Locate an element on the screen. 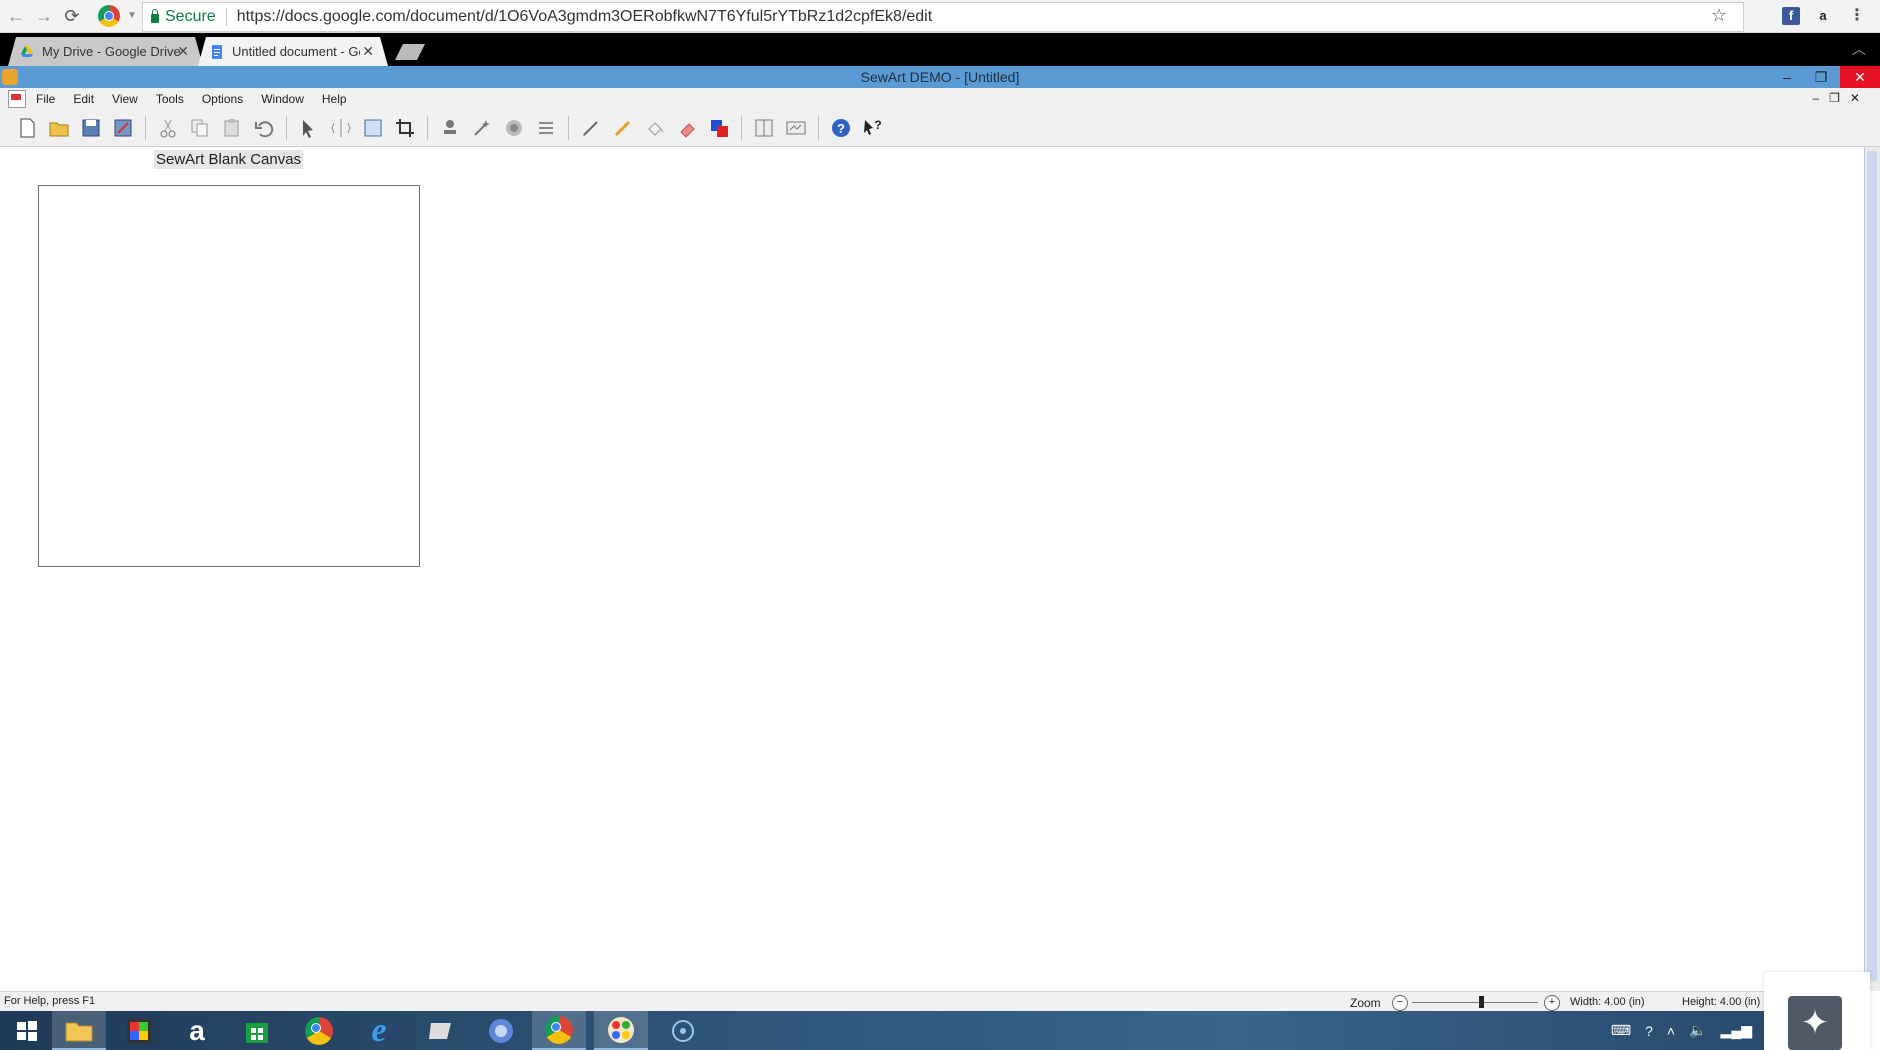 This screenshot has height=1050, width=1880. reload-icon: ⟳ is located at coordinates (72, 16).